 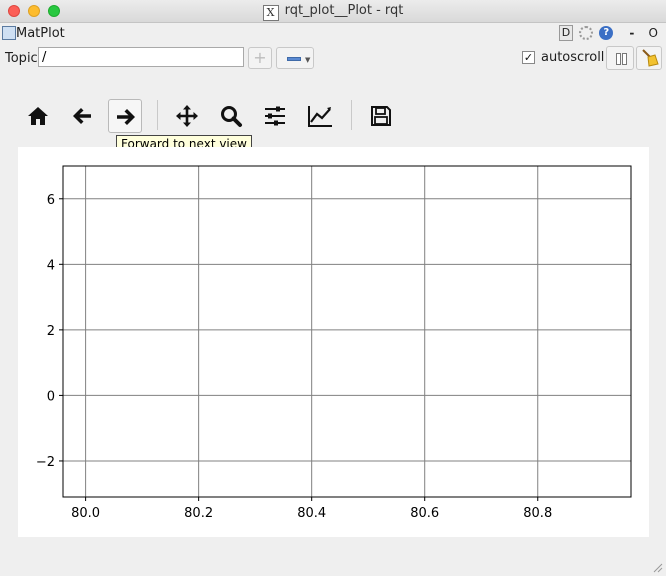 I want to click on matplot-plugin-icon, so click(x=9, y=33).